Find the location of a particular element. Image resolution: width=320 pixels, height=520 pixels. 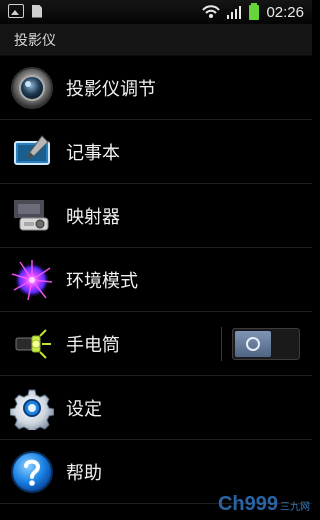

menu-item-label: 帮助 is located at coordinates (84, 473).